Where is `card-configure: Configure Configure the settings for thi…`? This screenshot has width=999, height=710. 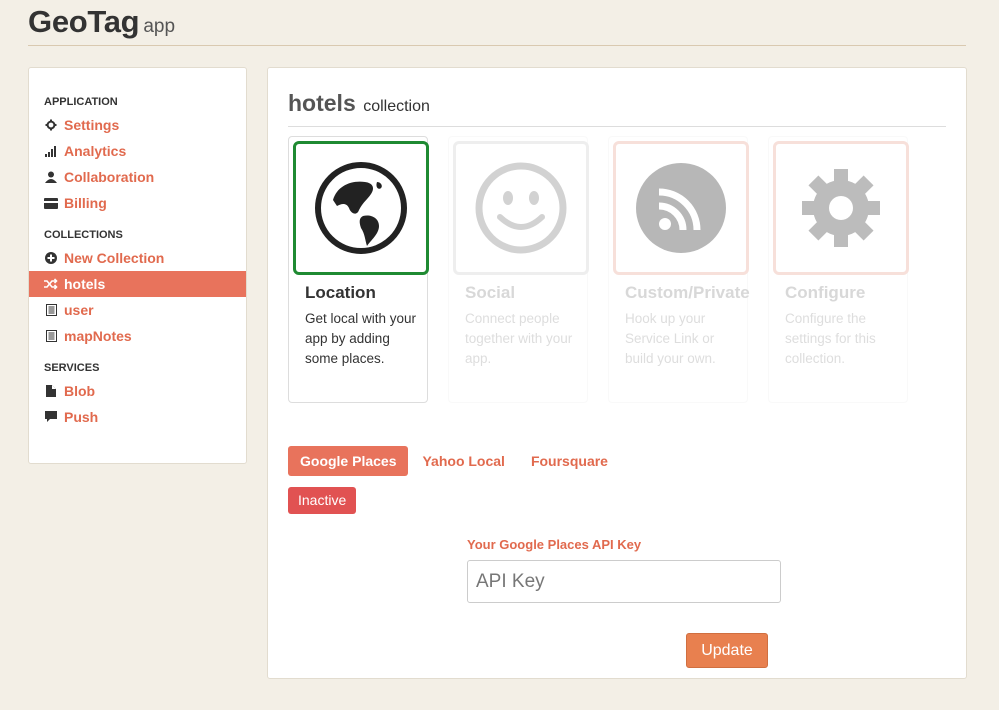 card-configure: Configure Configure the settings for thi… is located at coordinates (838, 269).